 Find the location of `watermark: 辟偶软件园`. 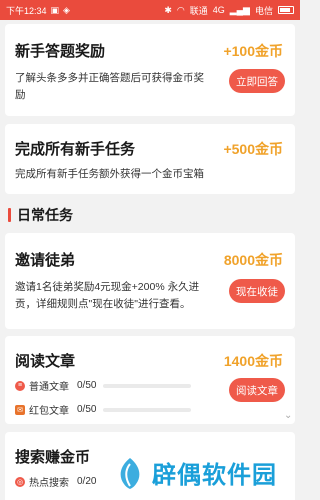

watermark: 辟偶软件园 is located at coordinates (196, 472).